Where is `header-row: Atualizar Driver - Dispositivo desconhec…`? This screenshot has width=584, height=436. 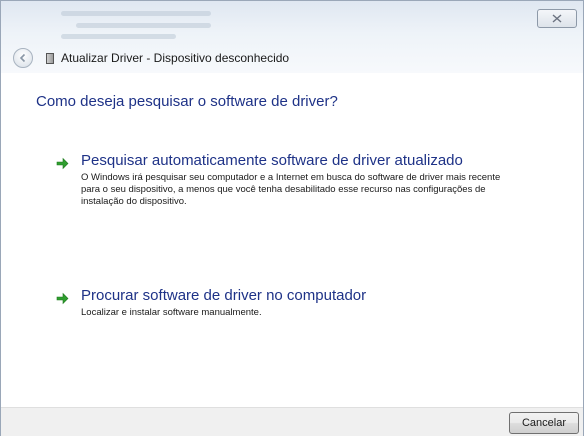
header-row: Atualizar Driver - Dispositivo desconhec… is located at coordinates (151, 58).